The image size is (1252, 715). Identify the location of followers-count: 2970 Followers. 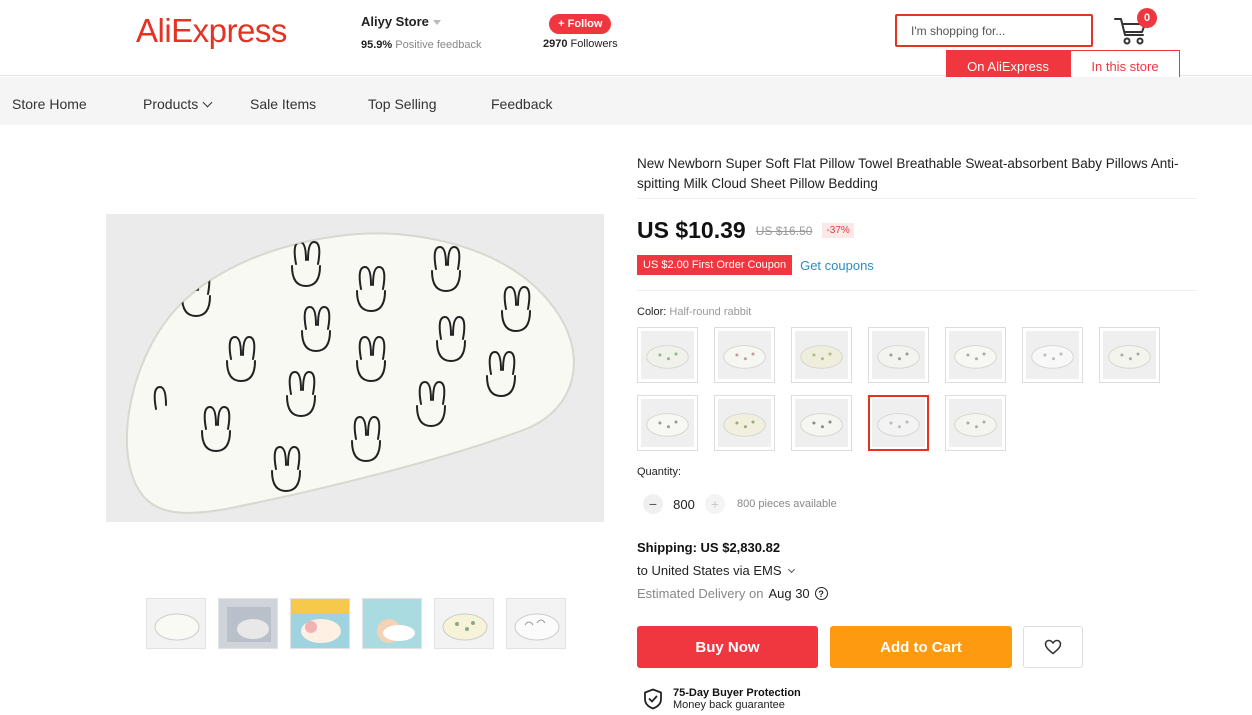
(580, 44).